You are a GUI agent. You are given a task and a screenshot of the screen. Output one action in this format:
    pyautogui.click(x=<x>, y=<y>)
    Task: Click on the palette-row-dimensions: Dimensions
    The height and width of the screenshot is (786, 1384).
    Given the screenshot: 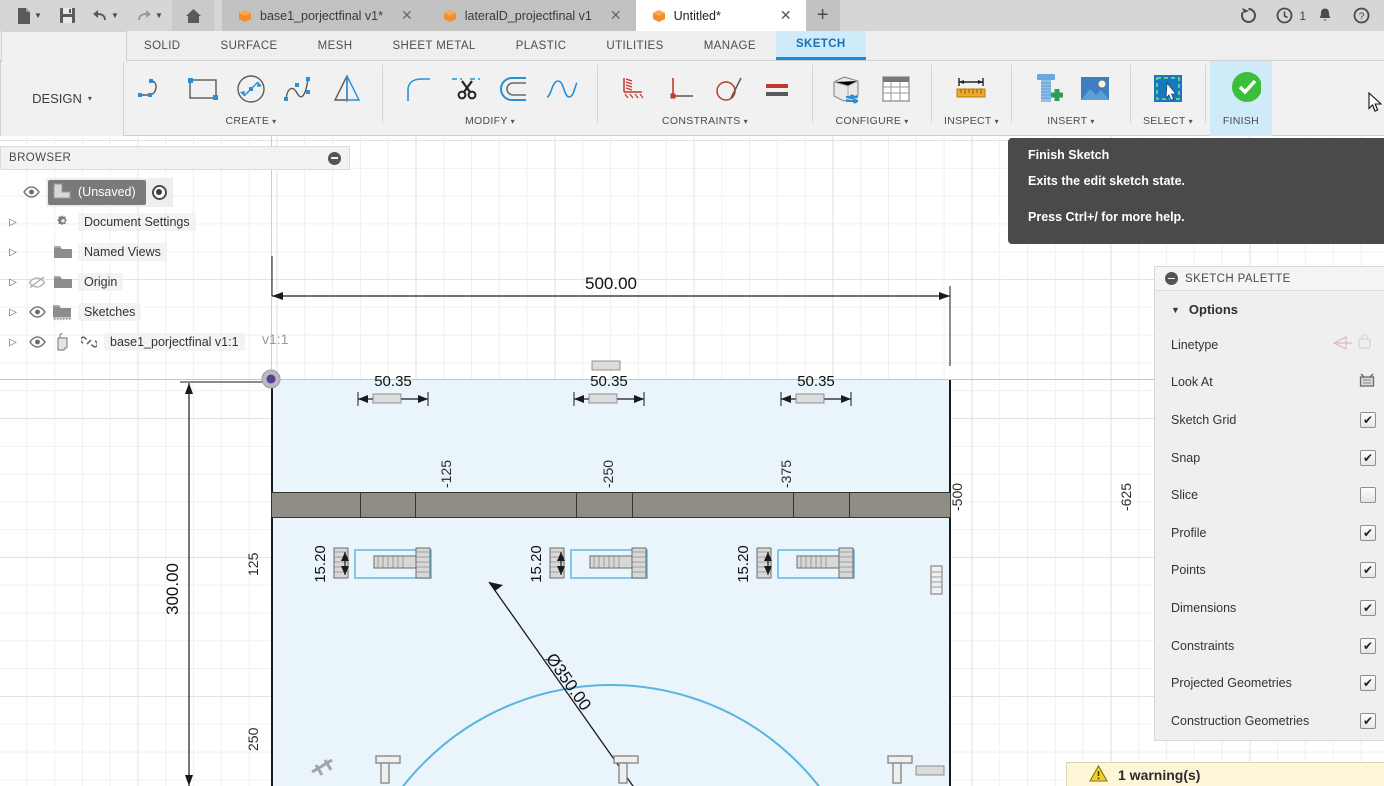 What is the action you would take?
    pyautogui.click(x=1269, y=608)
    